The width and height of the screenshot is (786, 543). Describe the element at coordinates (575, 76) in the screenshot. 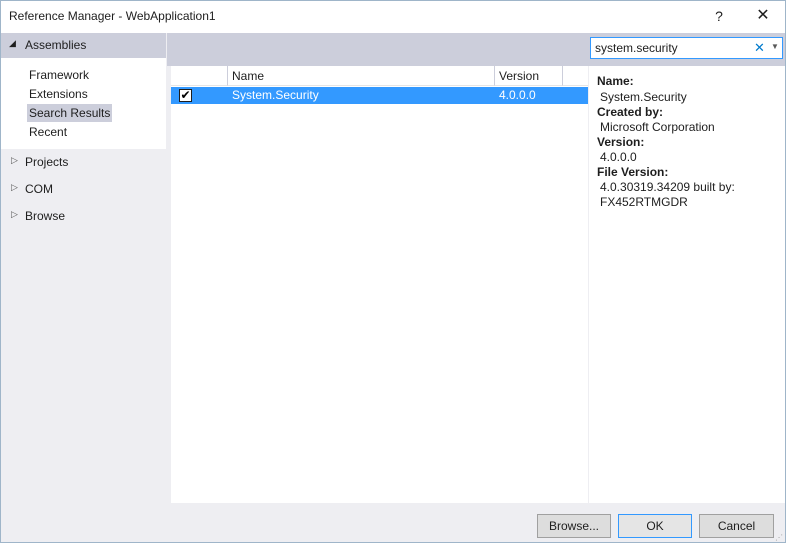

I see `column-header-filler` at that location.